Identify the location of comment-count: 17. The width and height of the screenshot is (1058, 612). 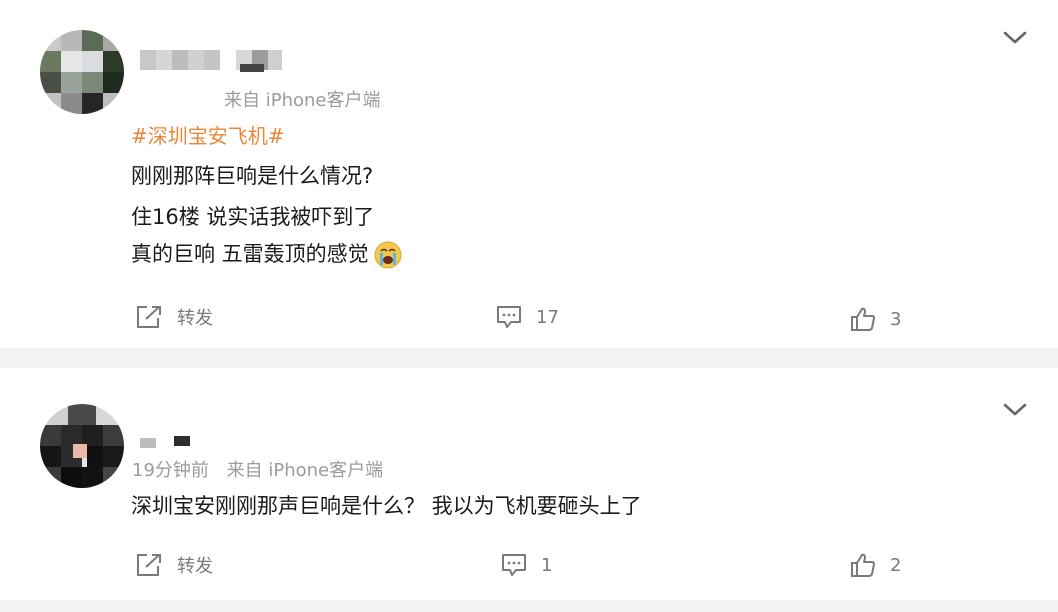
(547, 317).